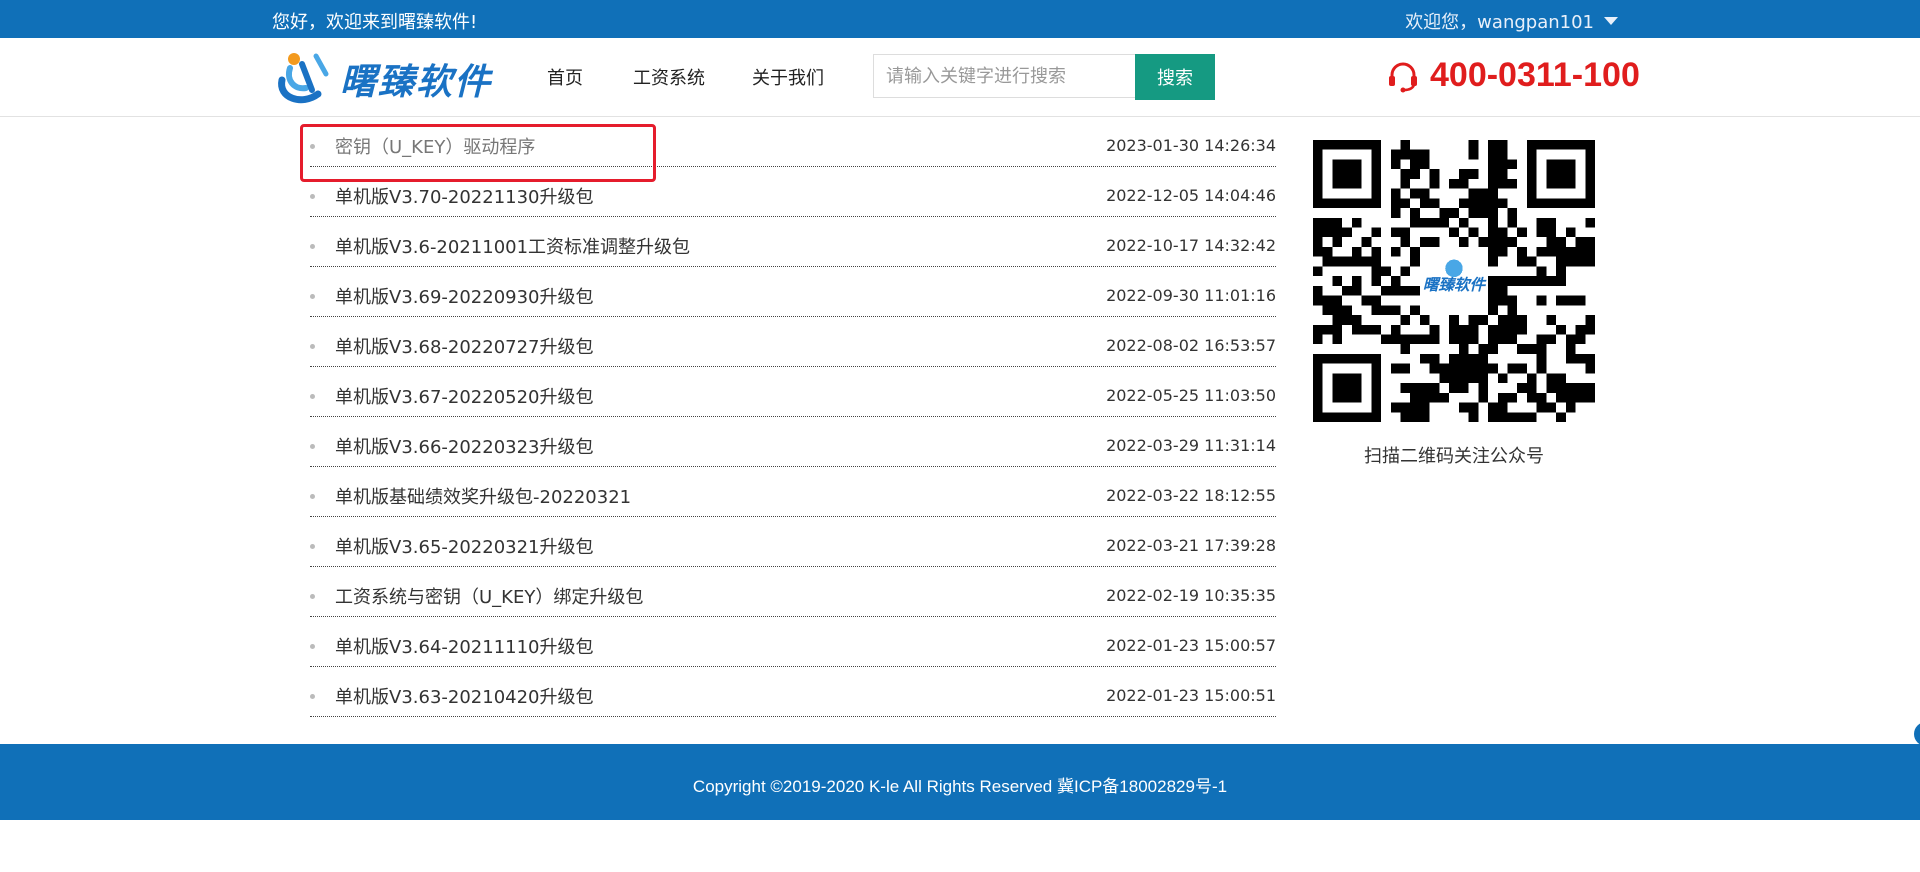 The width and height of the screenshot is (1920, 872). Describe the element at coordinates (793, 492) in the screenshot. I see `list-item: 单机版基础绩效奖升级包-20220321 2022-03-22 18:12:55` at that location.